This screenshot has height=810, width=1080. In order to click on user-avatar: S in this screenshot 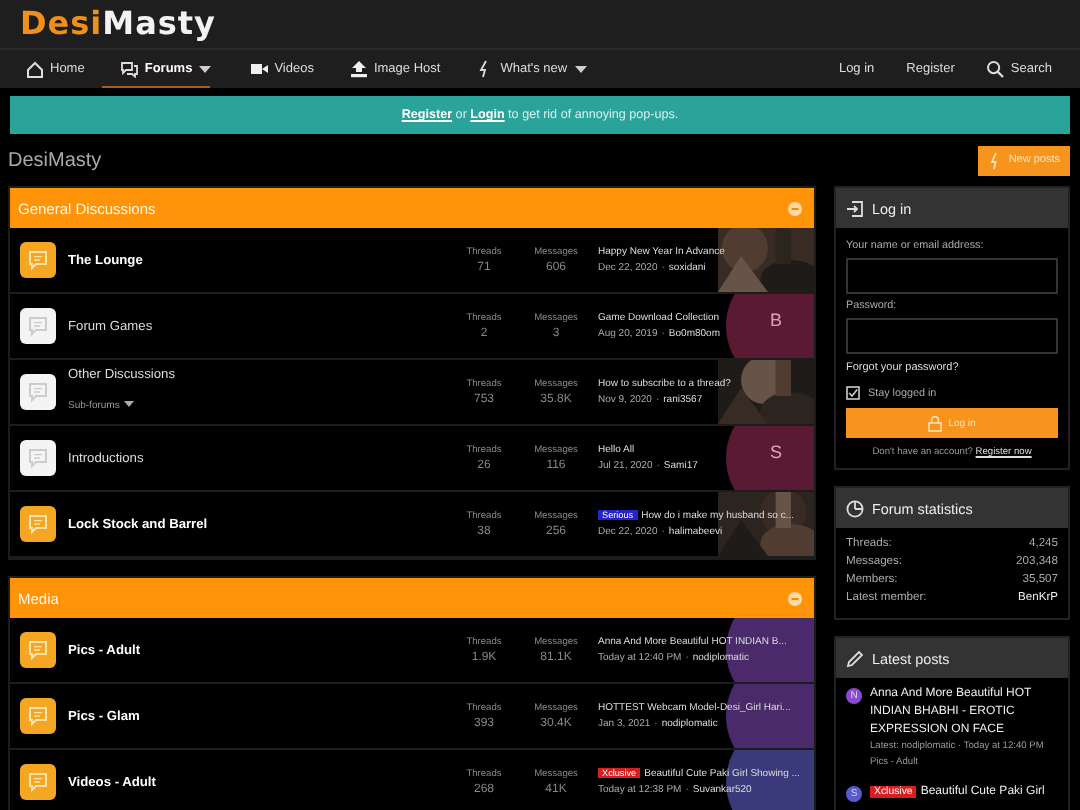, I will do `click(770, 458)`.